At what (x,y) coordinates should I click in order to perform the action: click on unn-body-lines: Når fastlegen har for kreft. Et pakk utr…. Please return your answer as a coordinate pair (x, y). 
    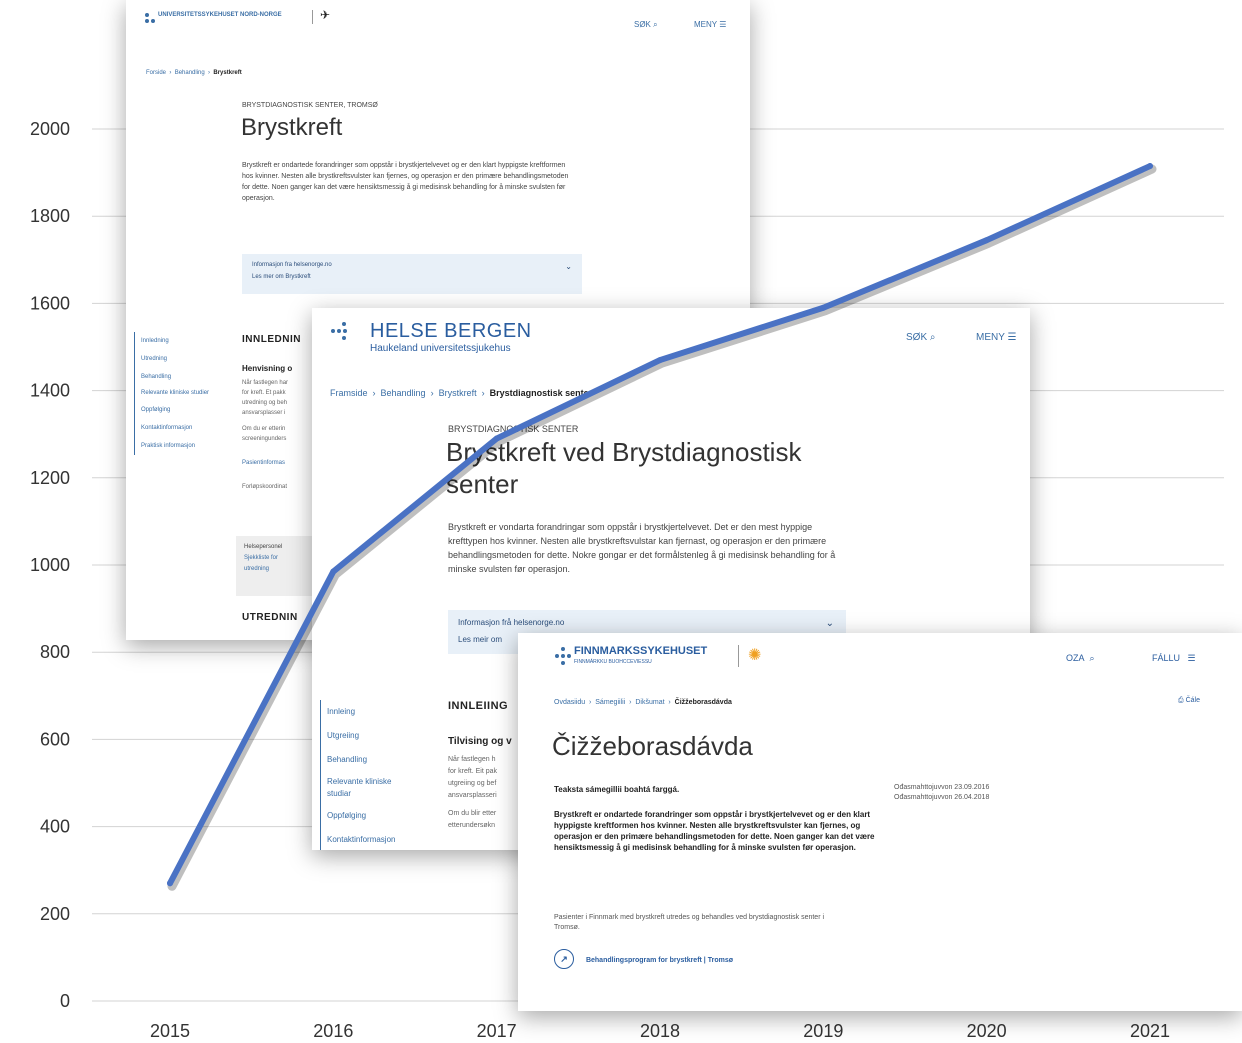
    Looking at the image, I should click on (265, 435).